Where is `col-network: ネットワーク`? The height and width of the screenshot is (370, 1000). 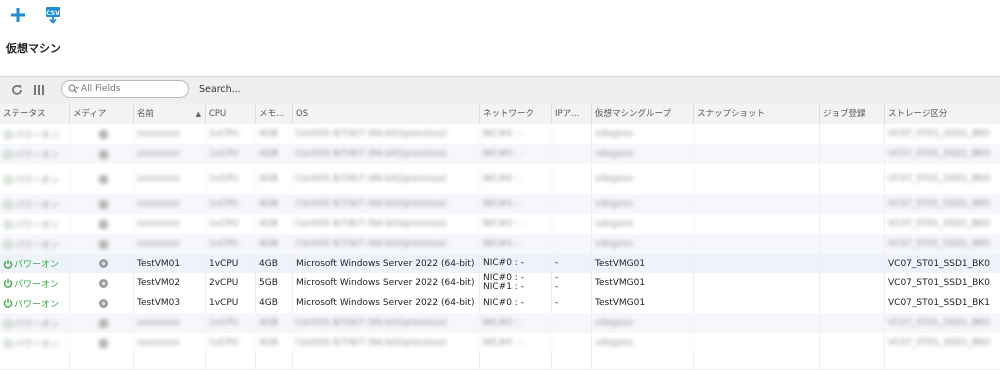
col-network: ネットワーク is located at coordinates (516, 114).